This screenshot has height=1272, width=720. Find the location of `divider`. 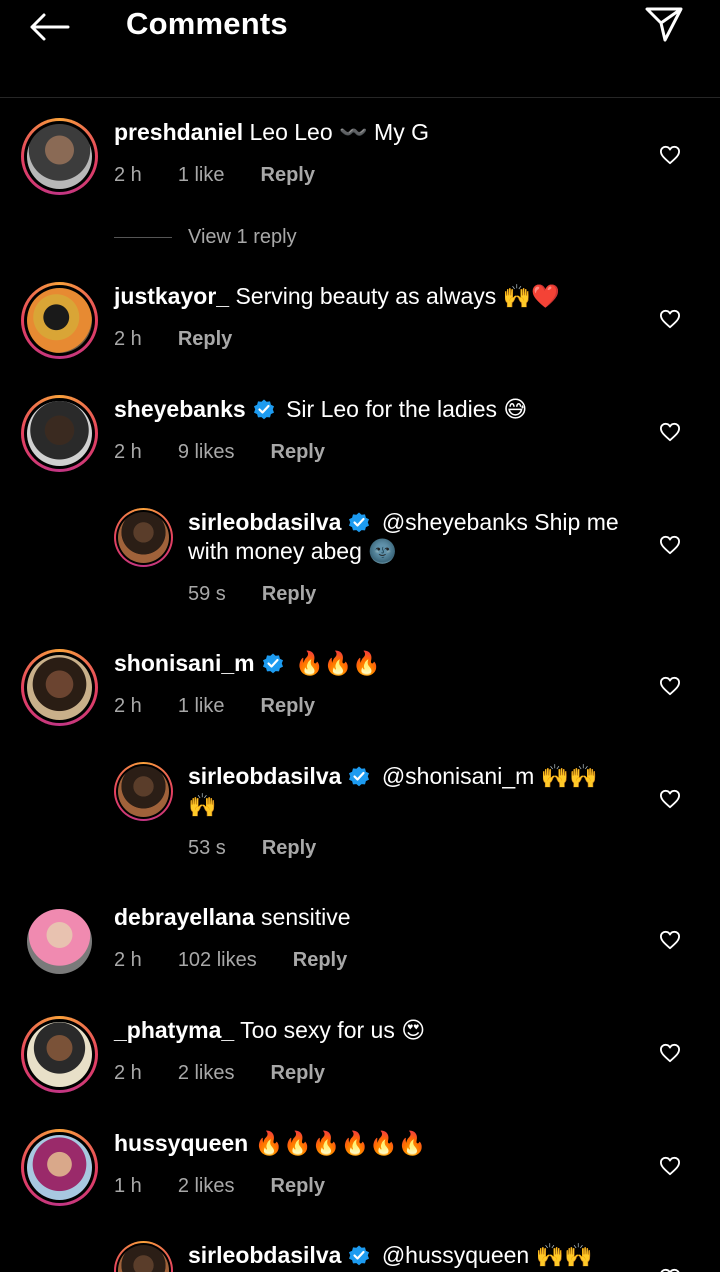

divider is located at coordinates (143, 237).